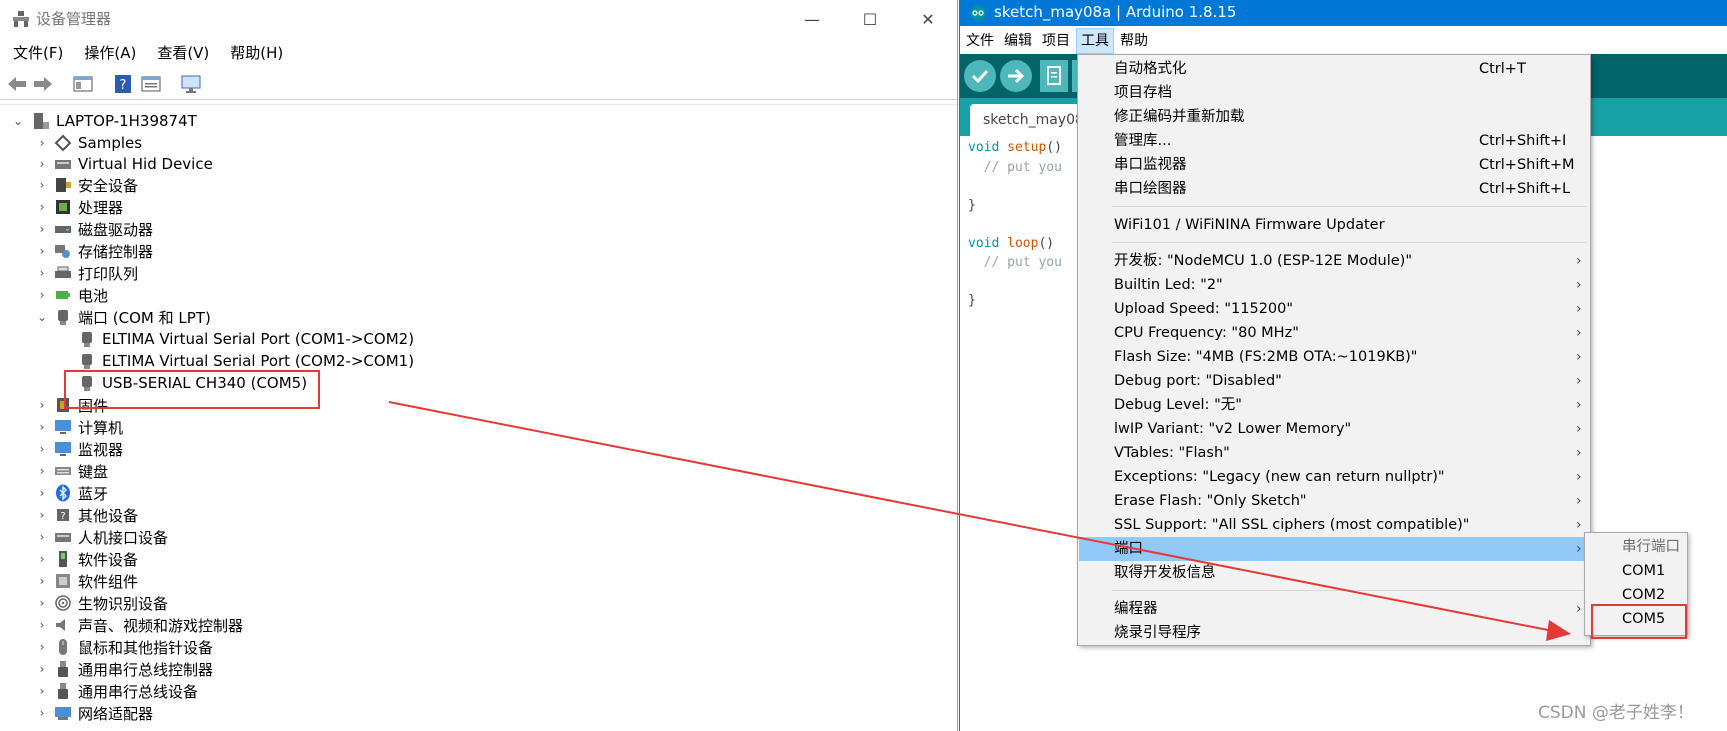 Image resolution: width=1727 pixels, height=731 pixels. I want to click on forward-arrow-icon, so click(43, 84).